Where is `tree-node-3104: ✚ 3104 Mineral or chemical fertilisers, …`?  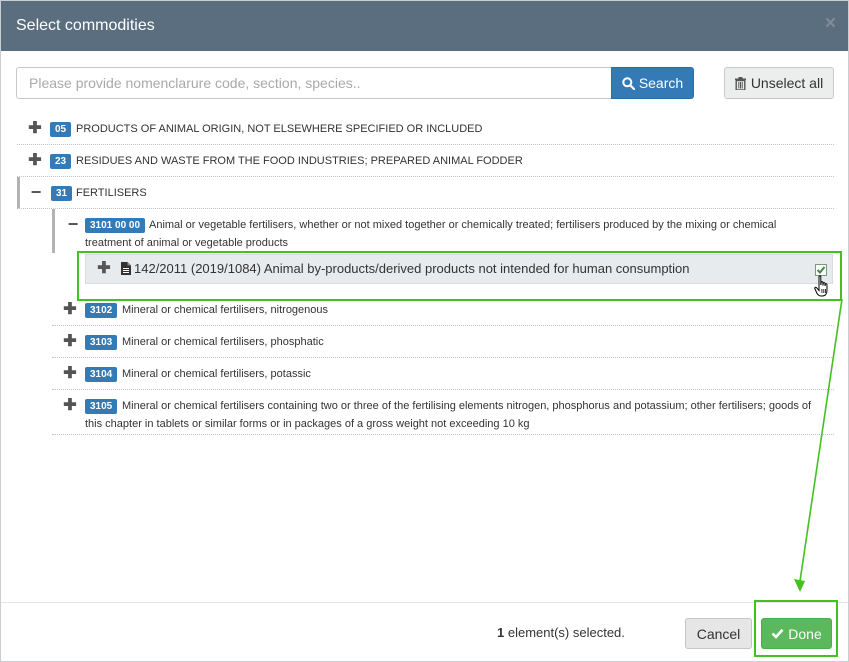
tree-node-3104: ✚ 3104 Mineral or chemical fertilisers, … is located at coordinates (443, 374).